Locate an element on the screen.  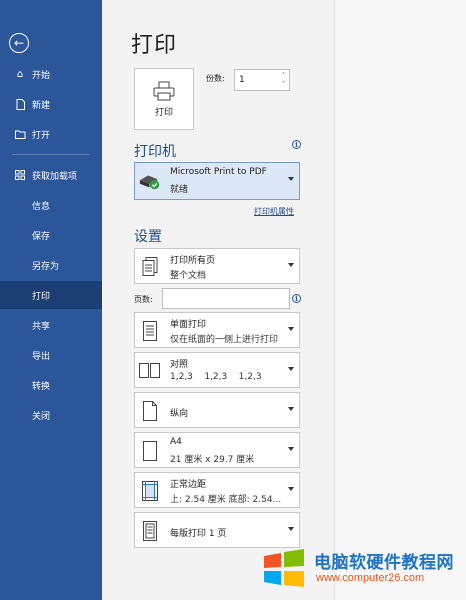
back-button: ← is located at coordinates (19, 43).